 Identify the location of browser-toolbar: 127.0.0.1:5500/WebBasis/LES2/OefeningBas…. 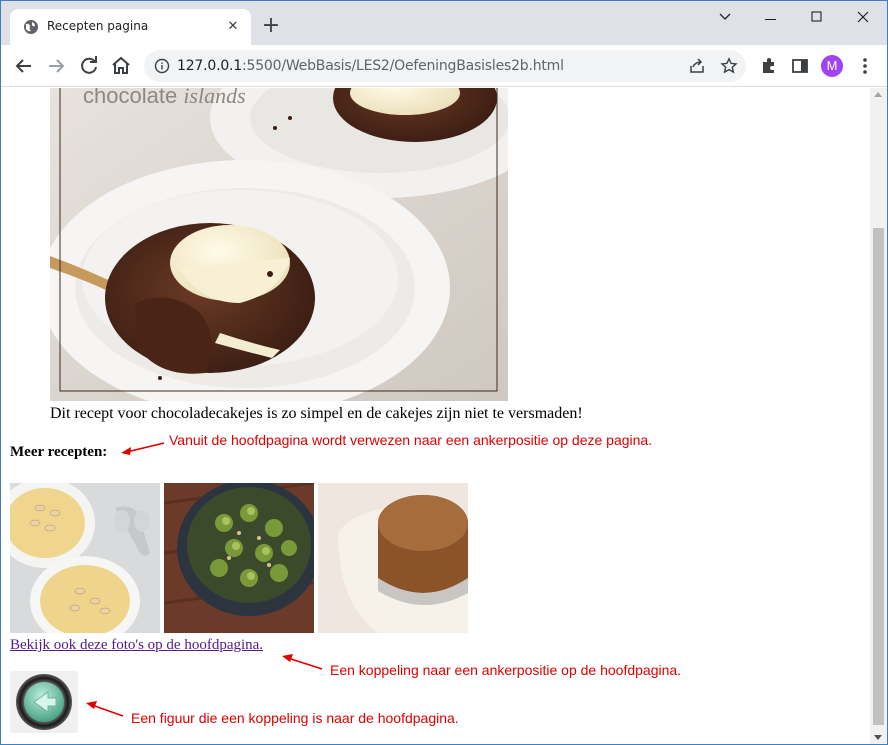
(444, 66).